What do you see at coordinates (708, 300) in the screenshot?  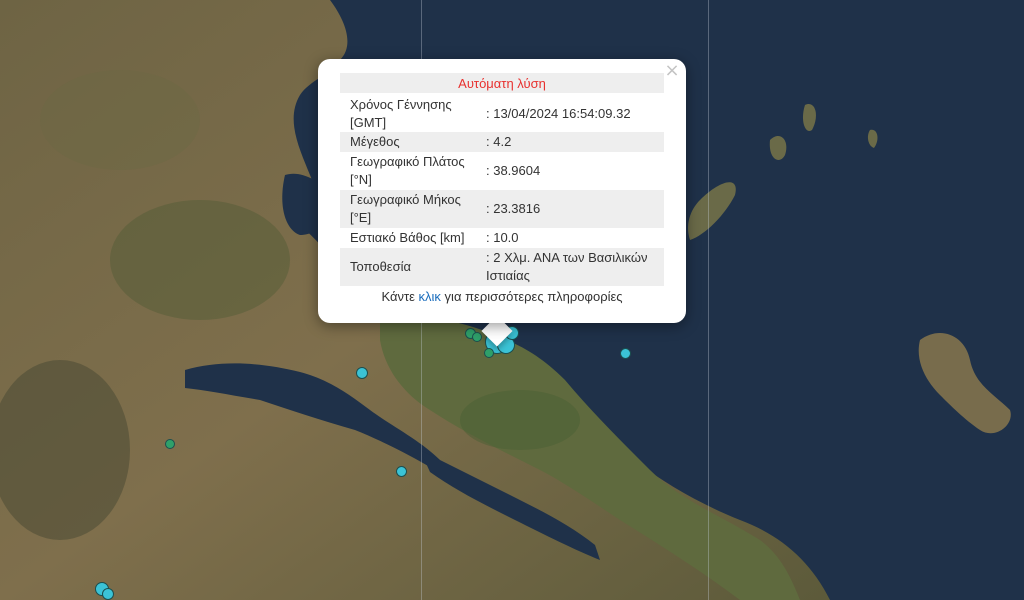 I see `graticule-line` at bounding box center [708, 300].